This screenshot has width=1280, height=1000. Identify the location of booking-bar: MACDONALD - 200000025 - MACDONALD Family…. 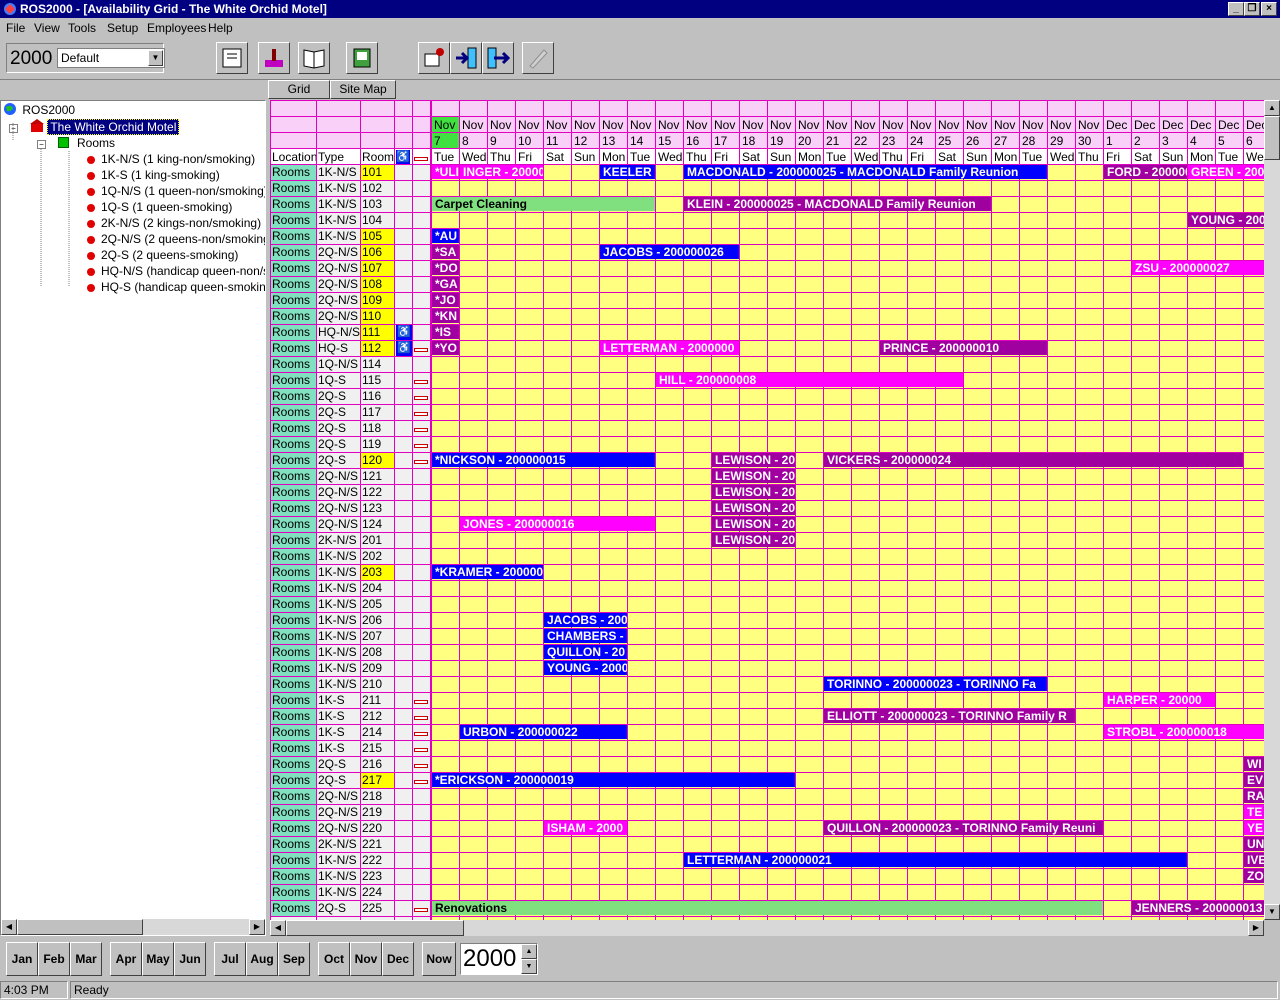
(865, 172).